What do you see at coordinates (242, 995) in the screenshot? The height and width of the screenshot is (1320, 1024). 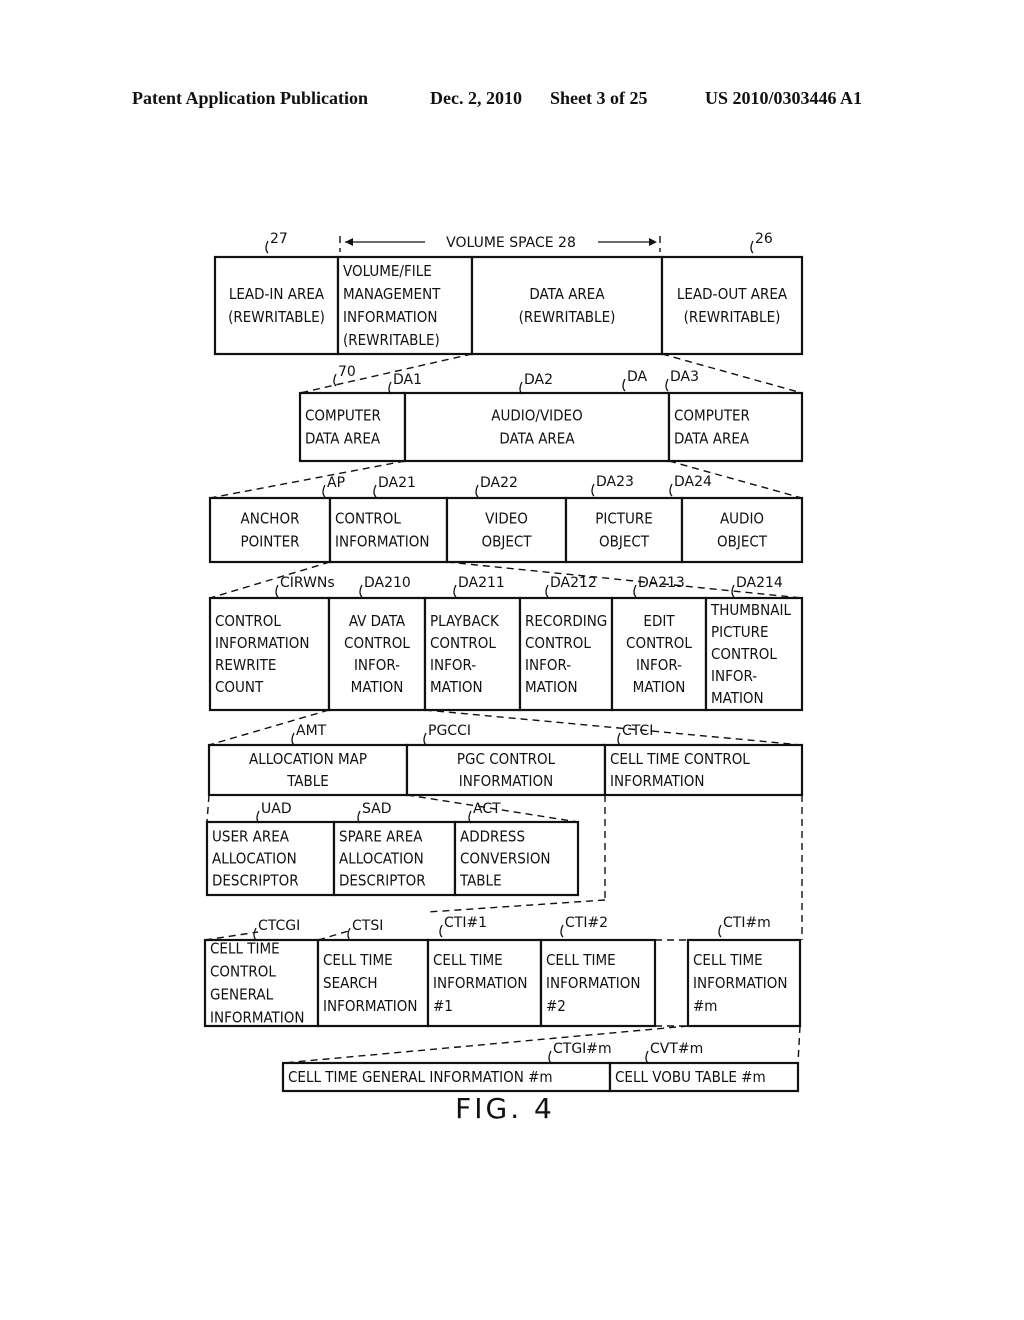 I see `box-ctcgi-text: GENERAL` at bounding box center [242, 995].